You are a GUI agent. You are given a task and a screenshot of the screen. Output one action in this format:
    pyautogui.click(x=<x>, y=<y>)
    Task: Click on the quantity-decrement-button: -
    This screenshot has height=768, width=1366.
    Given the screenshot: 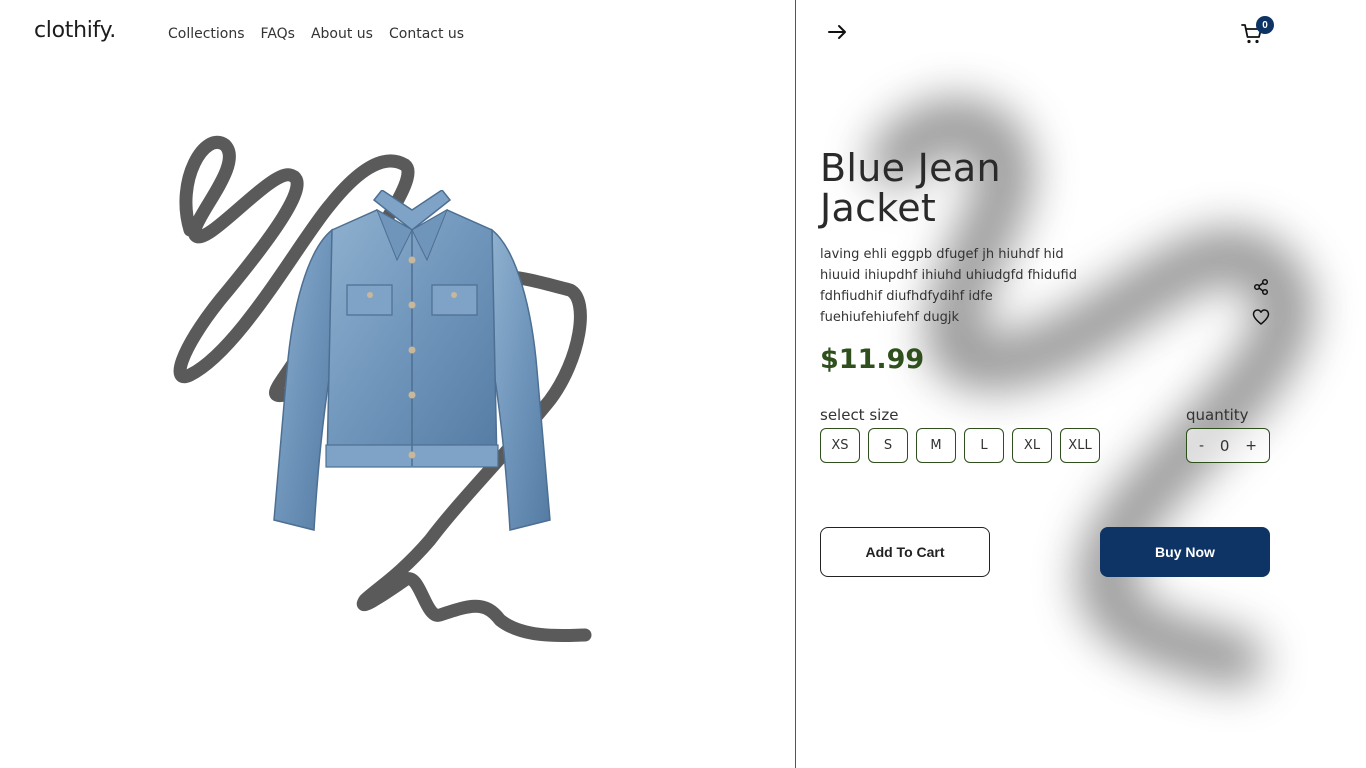 What is the action you would take?
    pyautogui.click(x=1201, y=446)
    